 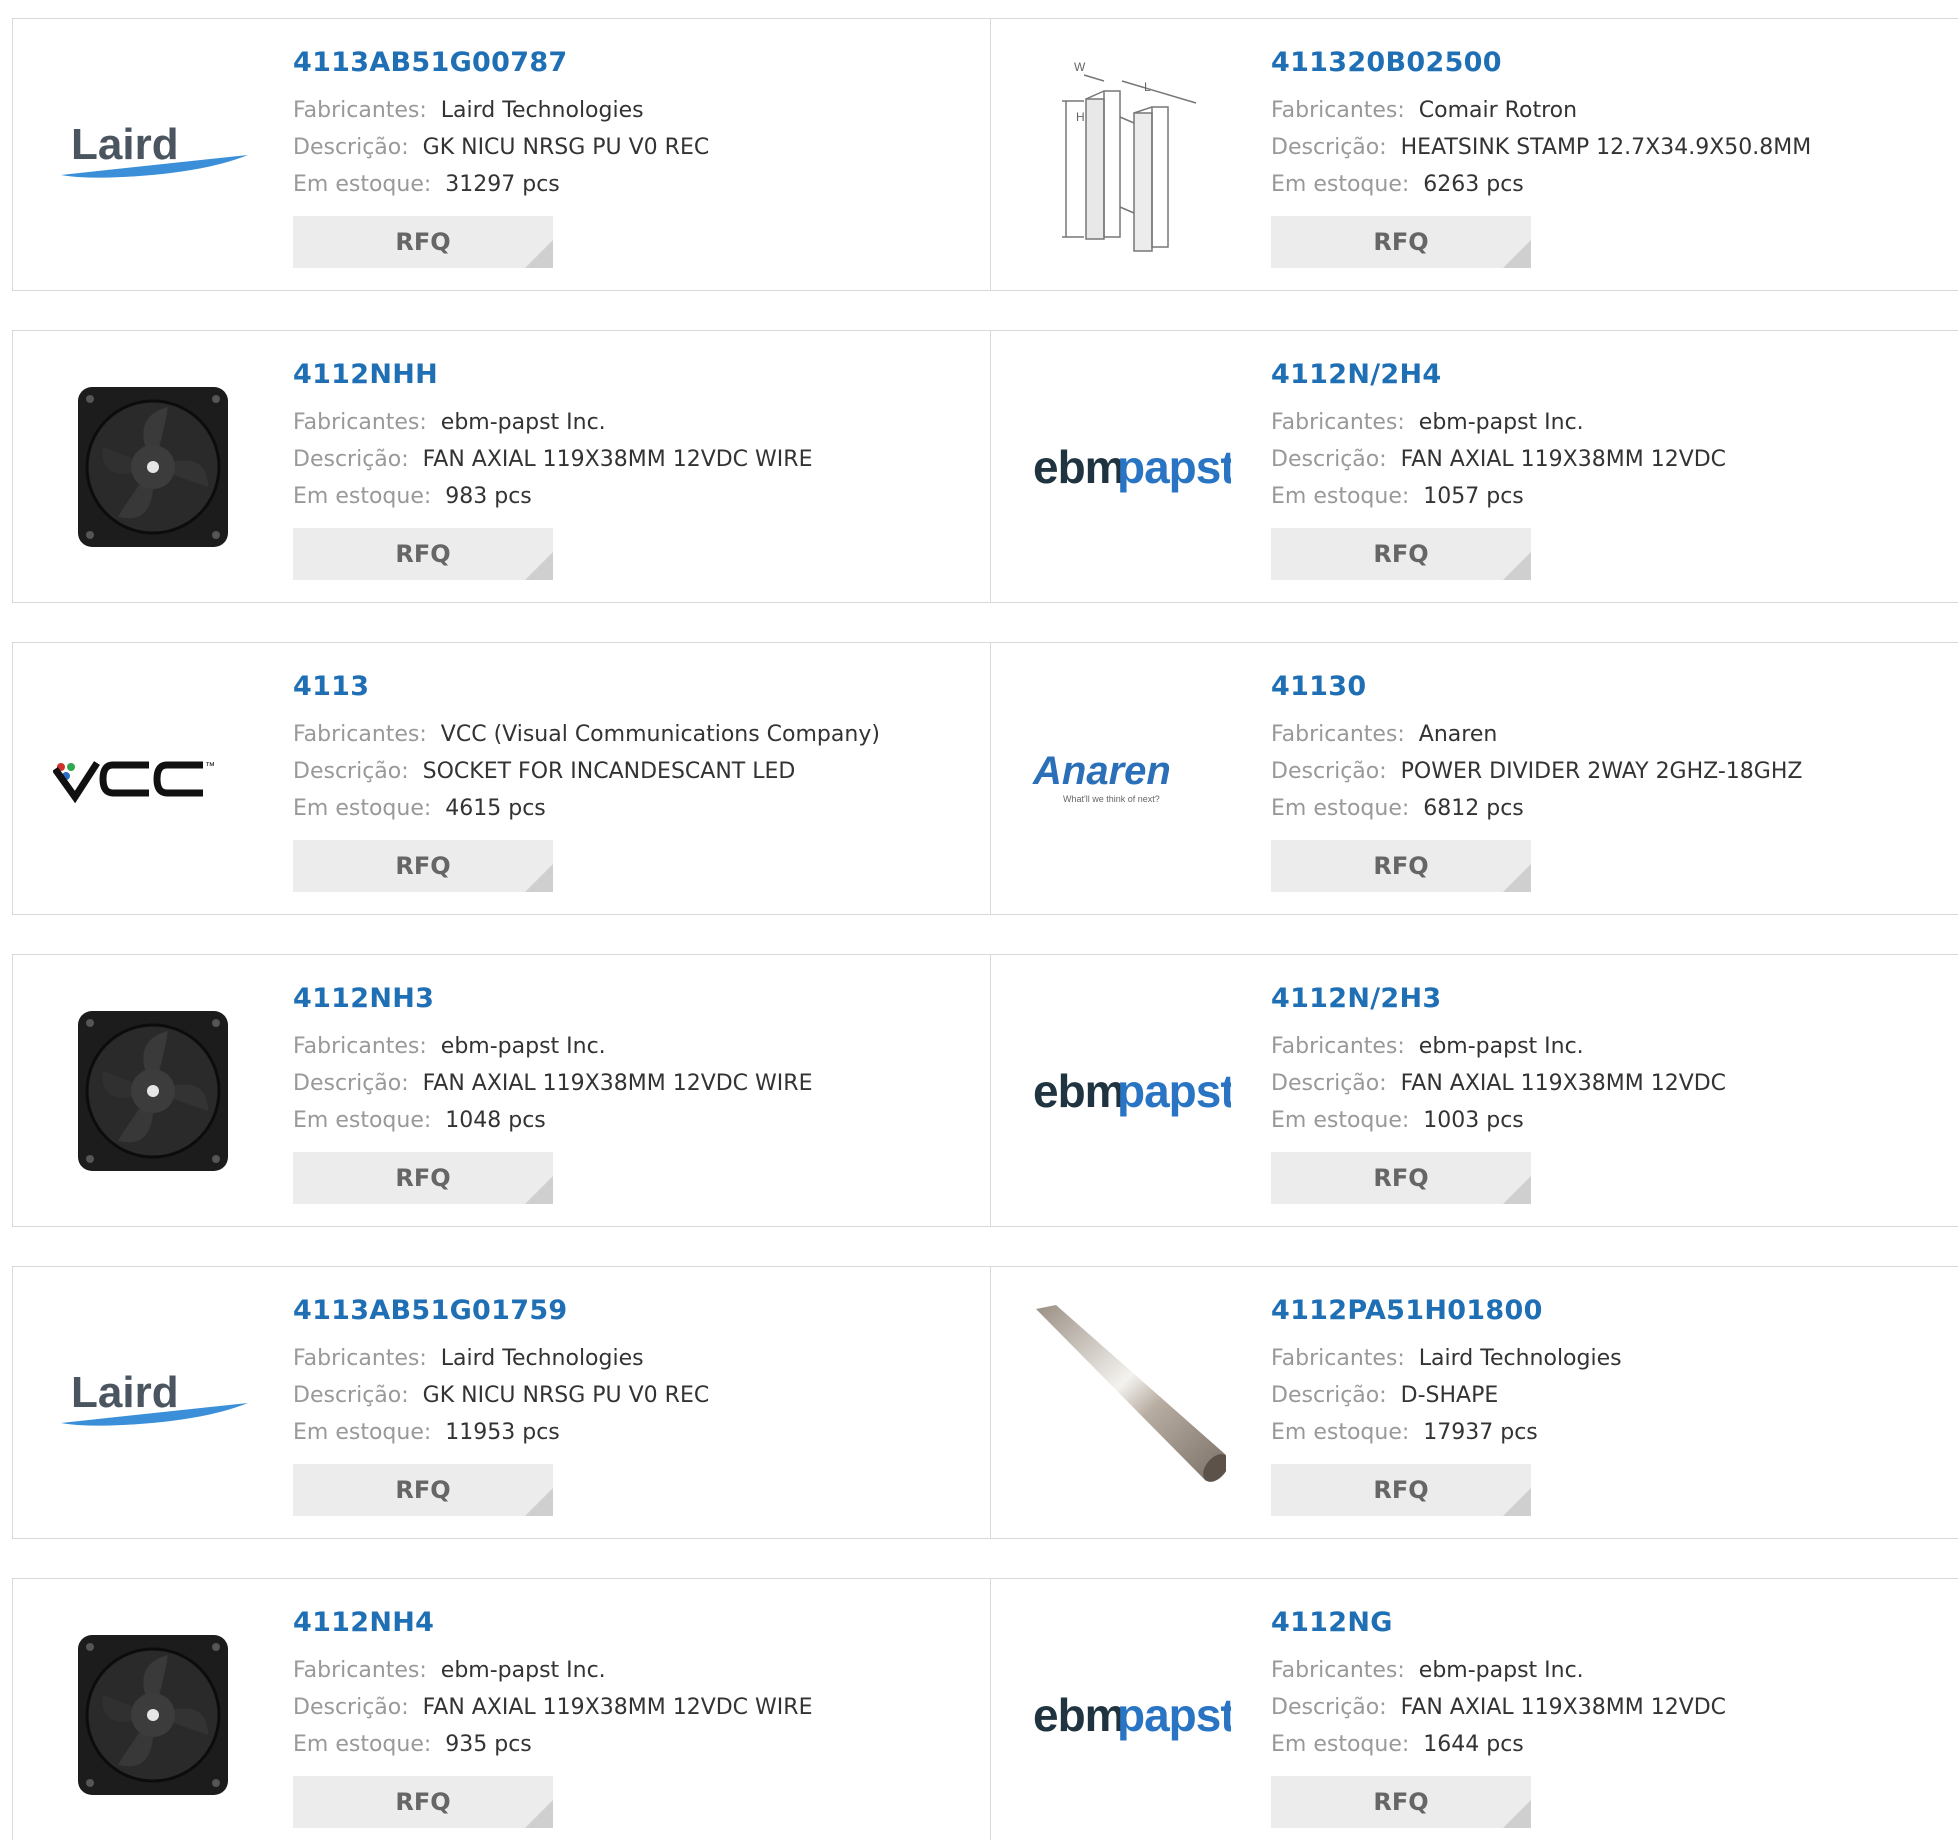 I want to click on part-number-link: 411320B02500, so click(x=1541, y=62).